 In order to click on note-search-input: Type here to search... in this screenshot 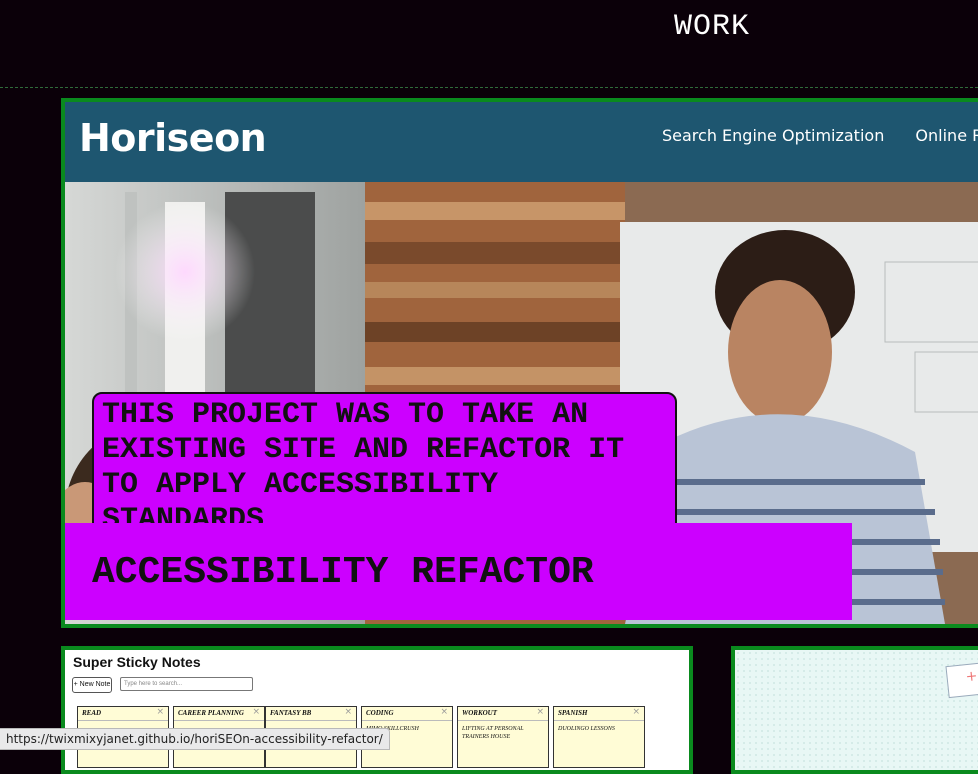, I will do `click(186, 684)`.